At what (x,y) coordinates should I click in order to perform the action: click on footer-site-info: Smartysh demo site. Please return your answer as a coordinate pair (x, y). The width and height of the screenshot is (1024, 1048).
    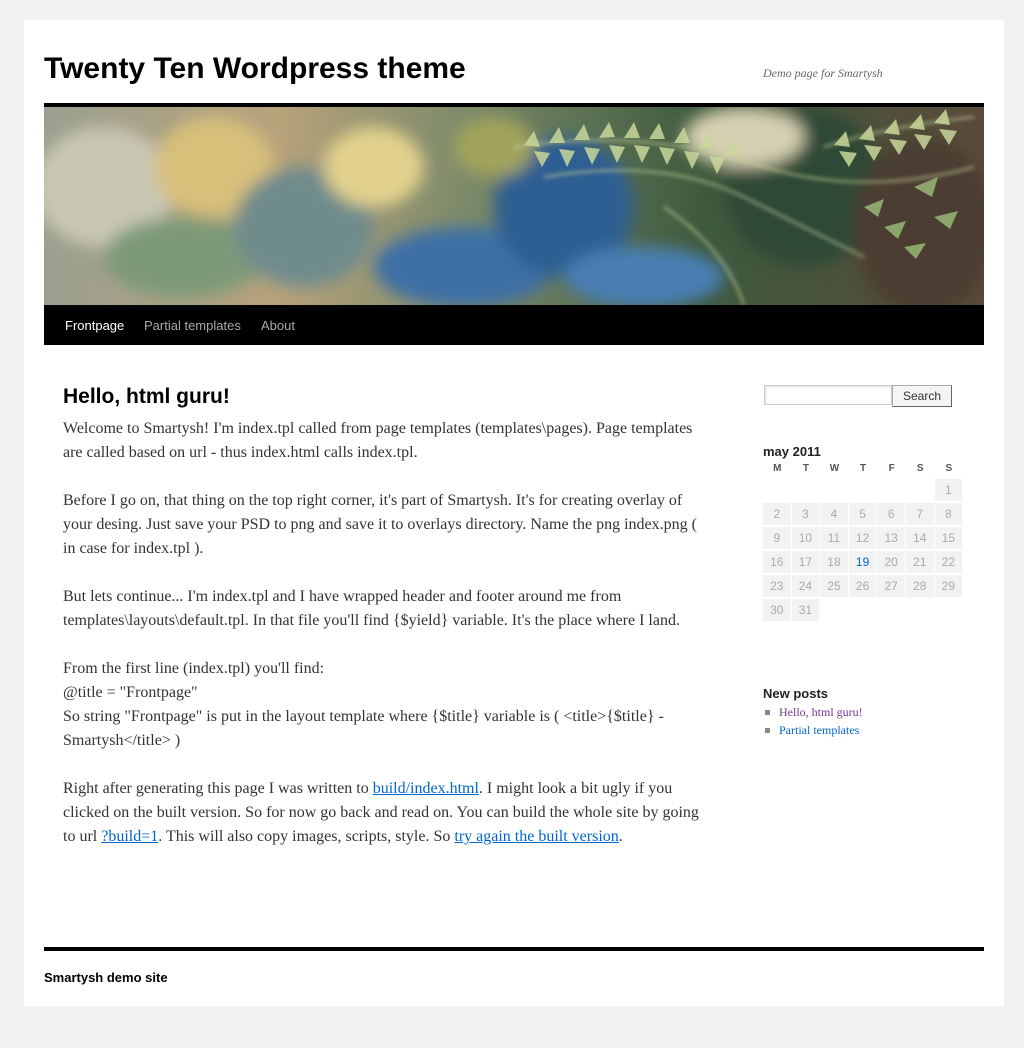
    Looking at the image, I should click on (106, 977).